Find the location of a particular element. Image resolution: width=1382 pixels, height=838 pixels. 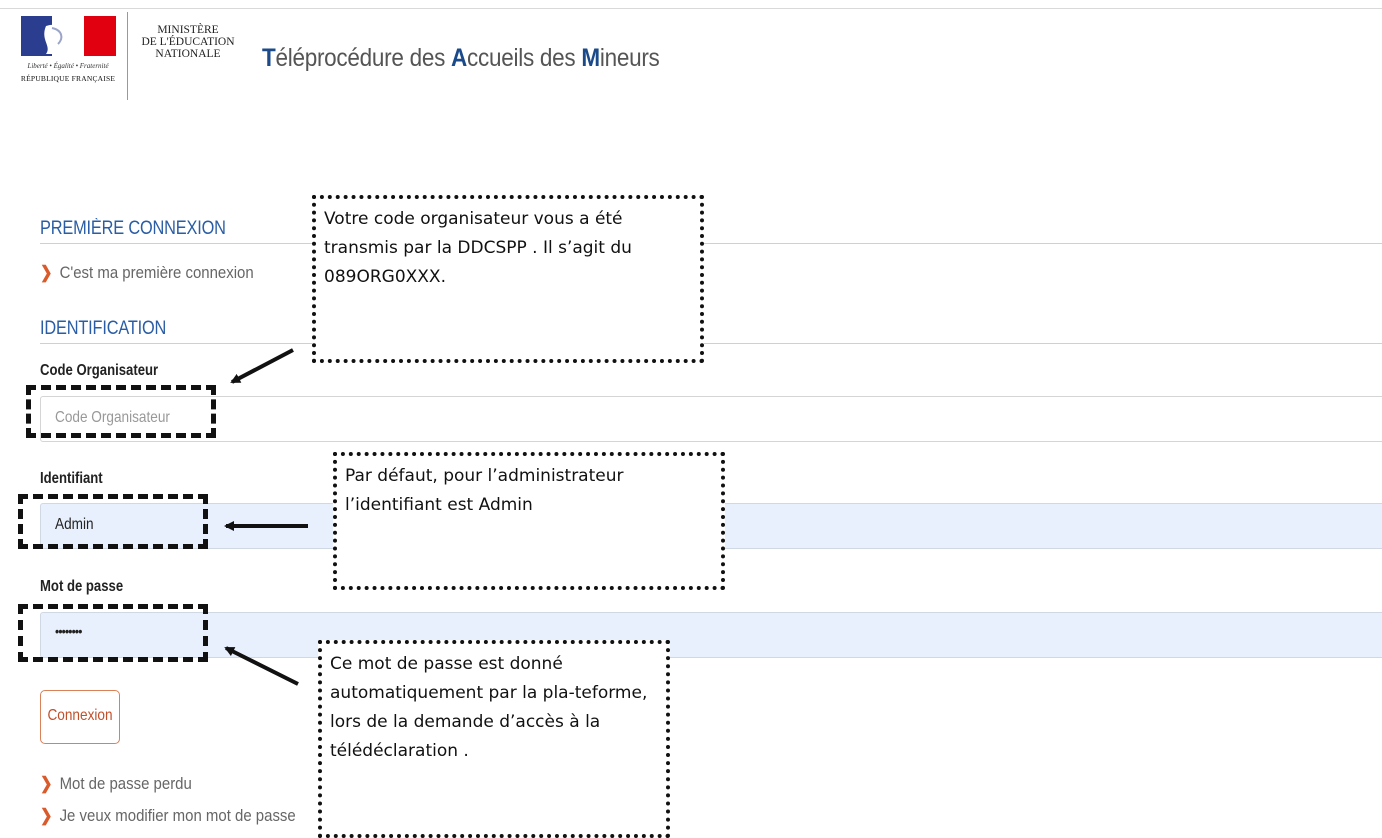

annotation-arrows is located at coordinates (266, 517).